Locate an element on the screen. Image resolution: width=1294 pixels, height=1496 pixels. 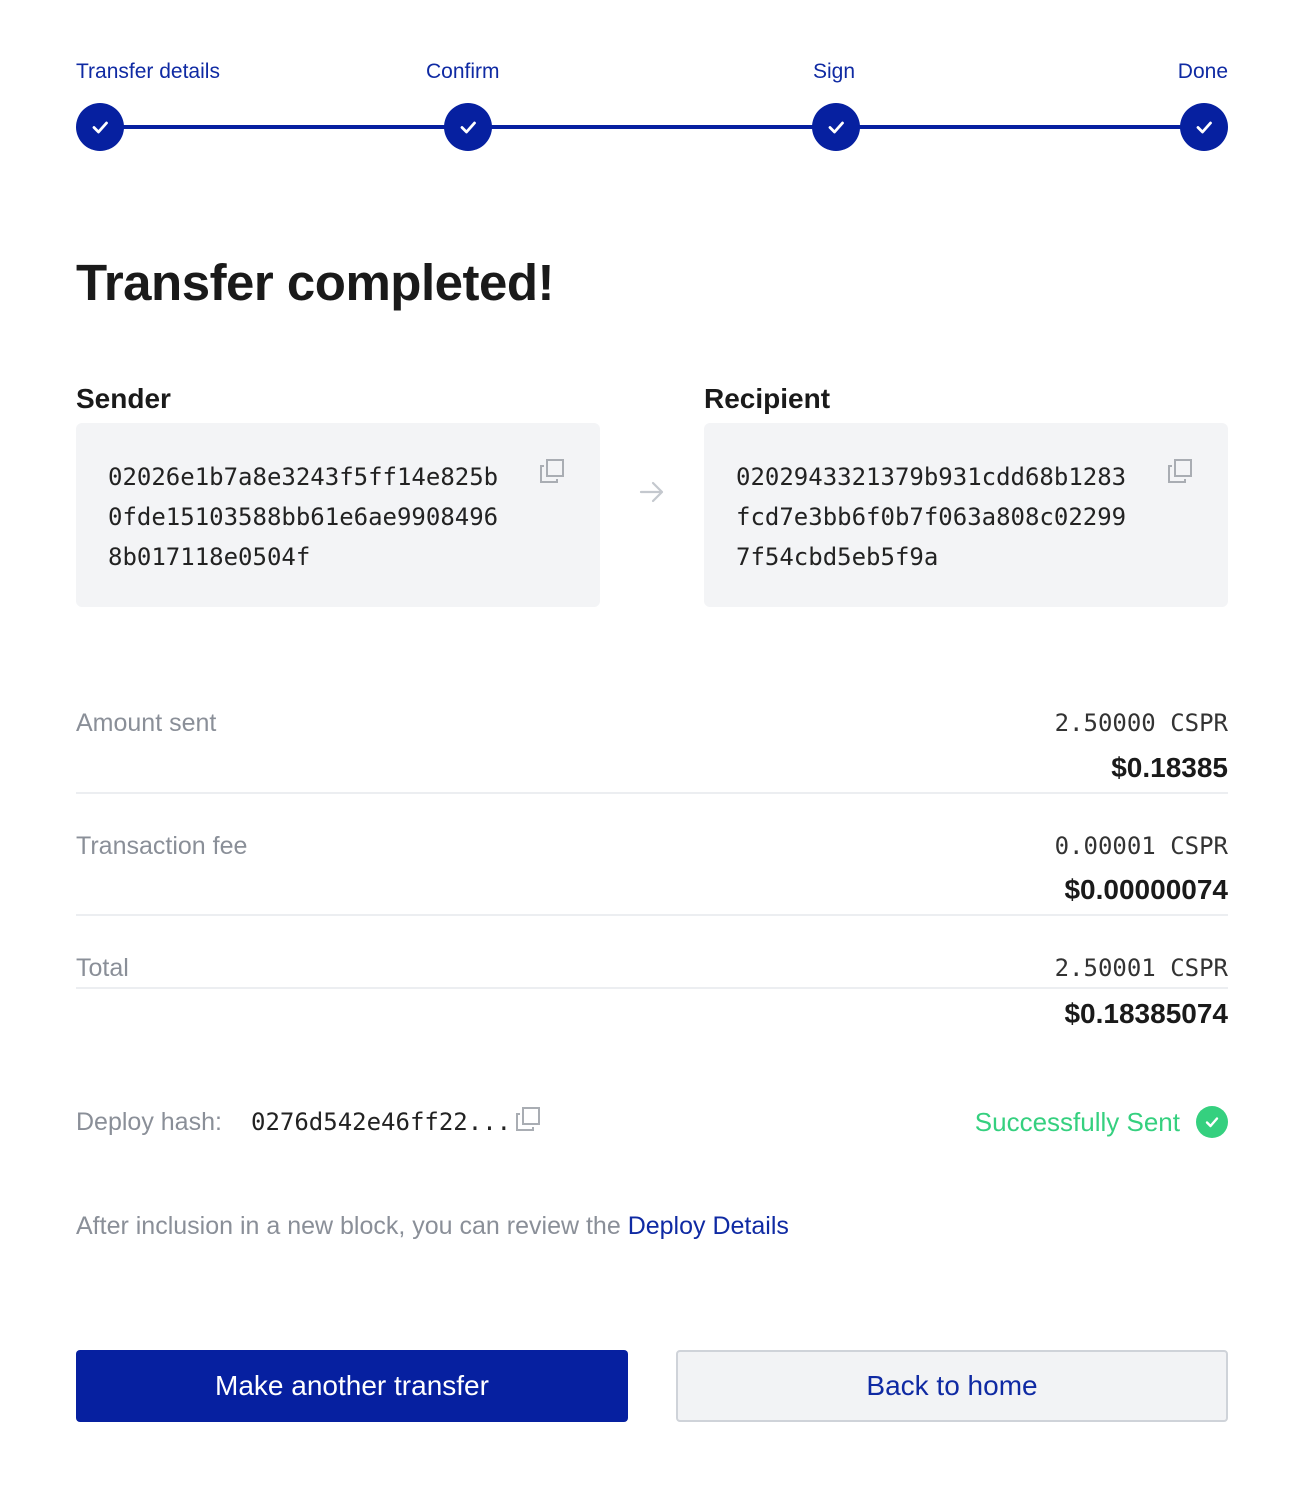
deploy-details-link: Deploy Details is located at coordinates (708, 1226).